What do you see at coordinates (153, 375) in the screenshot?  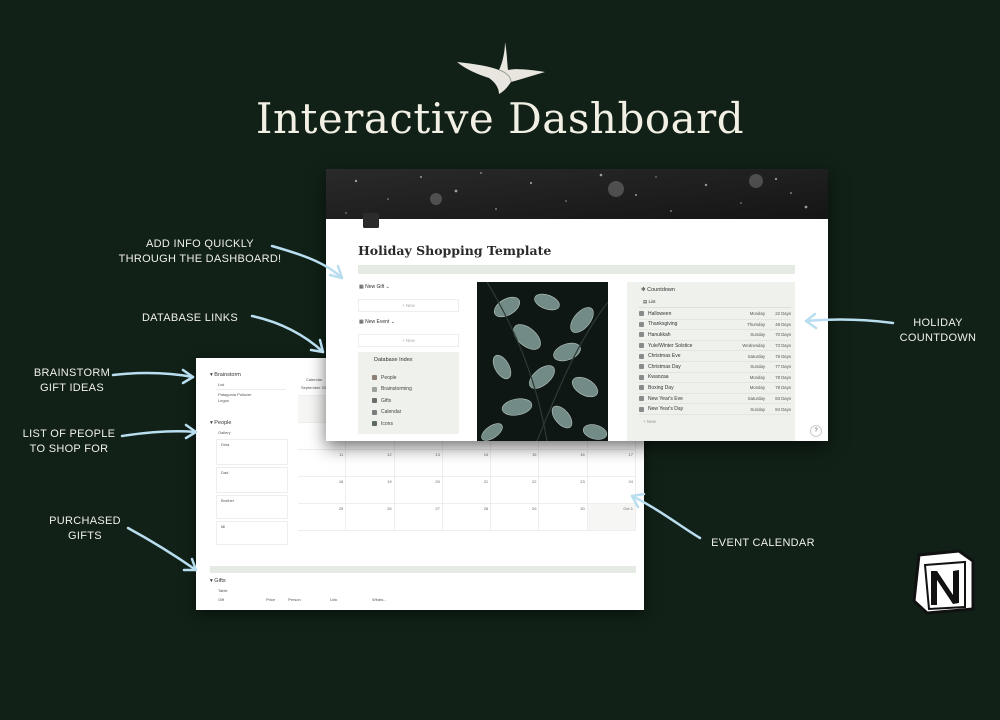 I see `arrow-brainstorm-icon` at bounding box center [153, 375].